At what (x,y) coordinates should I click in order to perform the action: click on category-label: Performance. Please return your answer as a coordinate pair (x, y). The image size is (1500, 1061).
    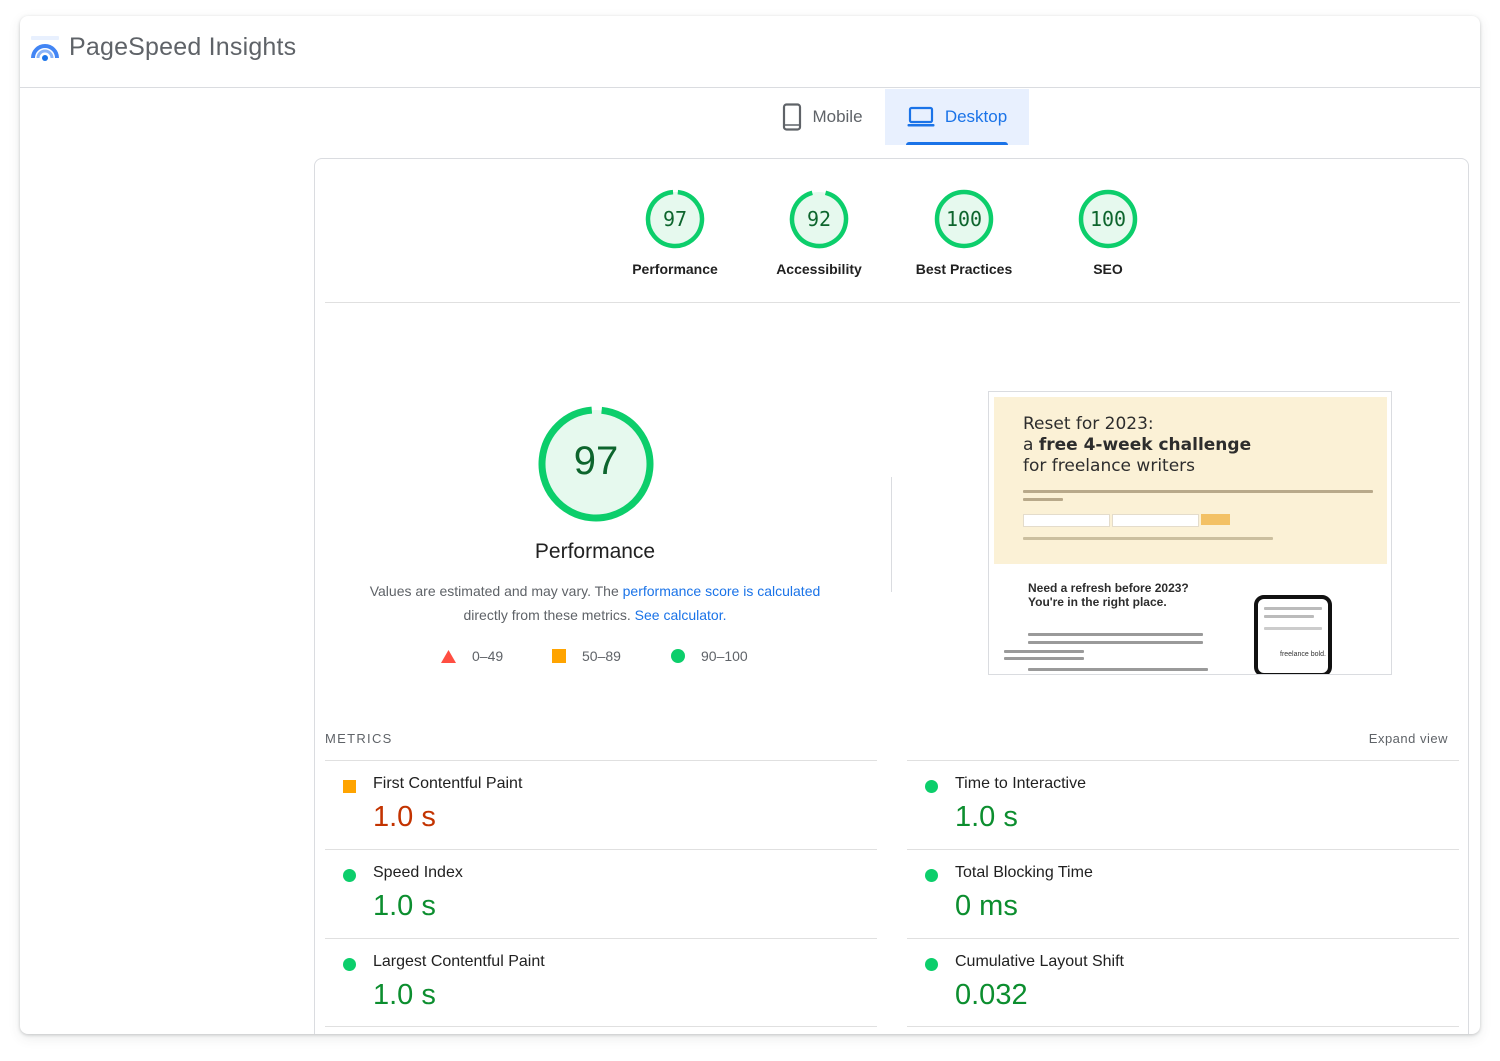
    Looking at the image, I should click on (675, 269).